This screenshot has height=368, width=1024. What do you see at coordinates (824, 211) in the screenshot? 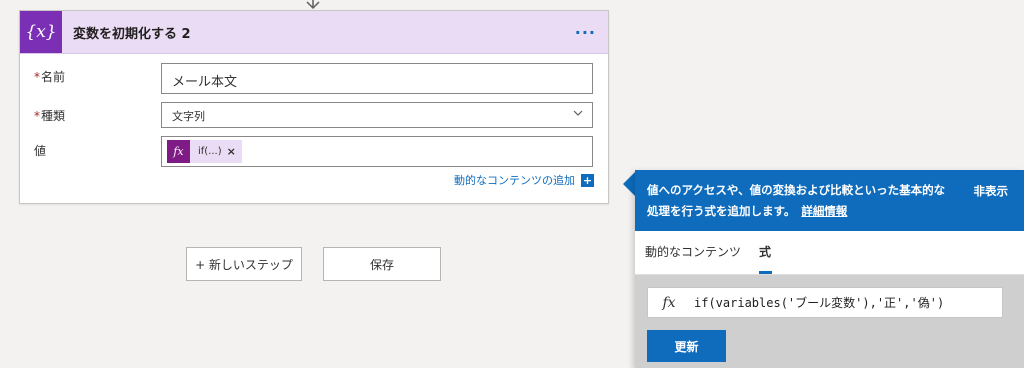
I see `more-info-link: 詳細情報` at bounding box center [824, 211].